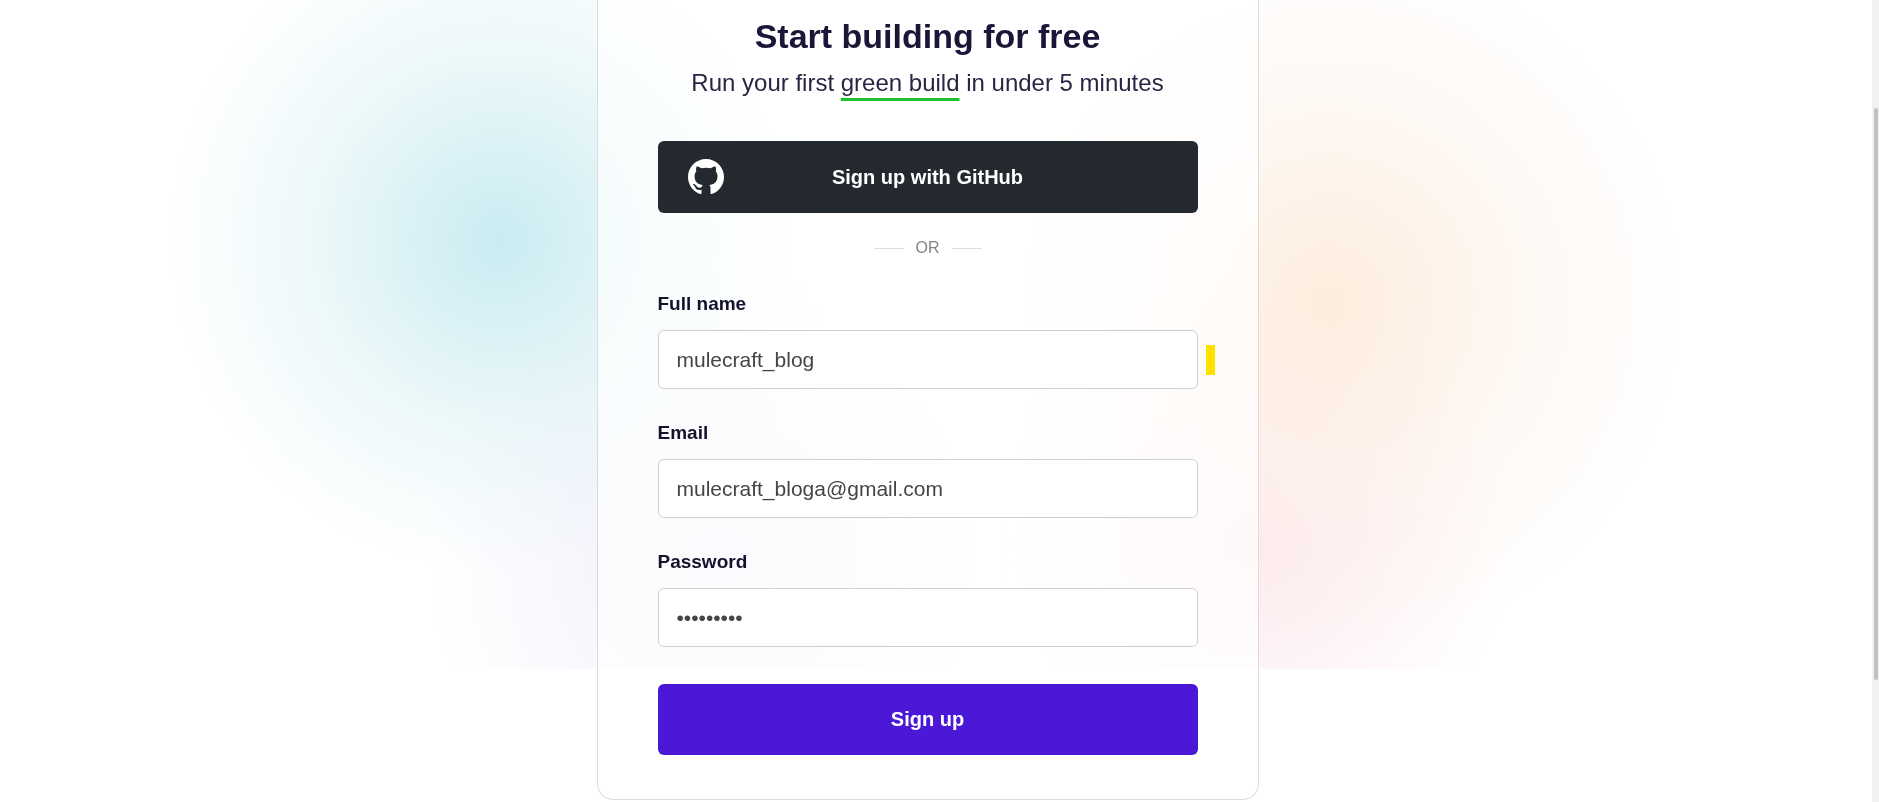  I want to click on input-field: mulecraft_blog, so click(927, 359).